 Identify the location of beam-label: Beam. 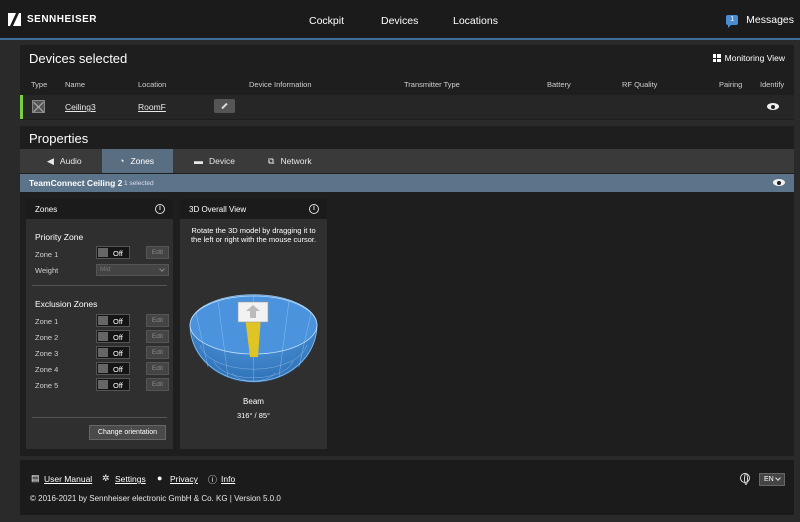
(253, 401).